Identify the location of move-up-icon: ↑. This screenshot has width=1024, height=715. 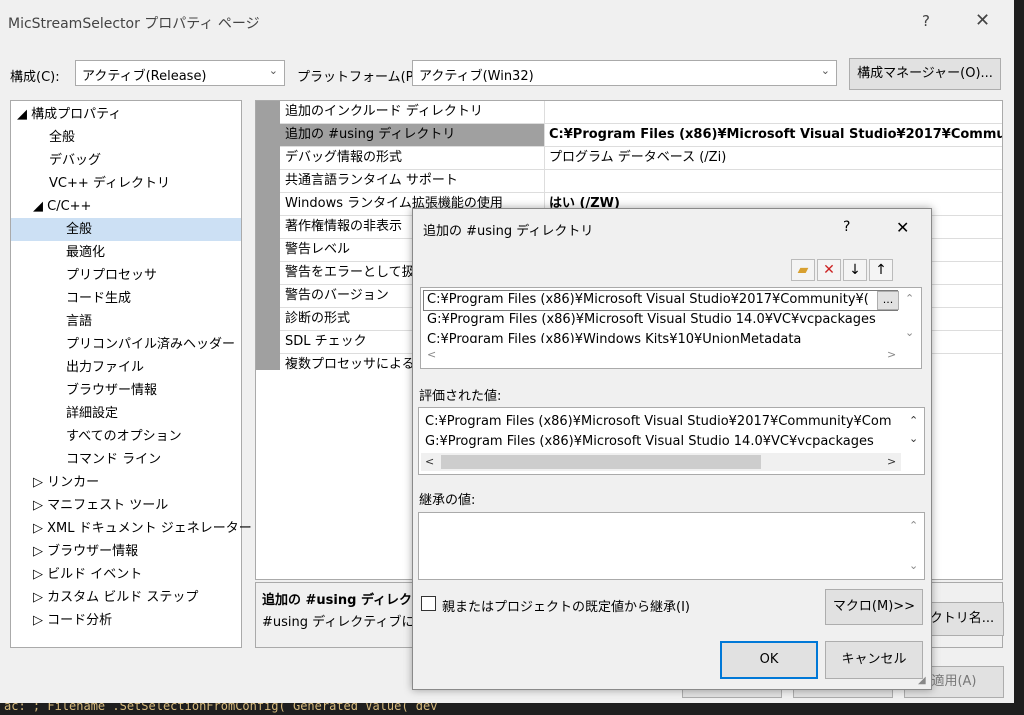
(881, 270).